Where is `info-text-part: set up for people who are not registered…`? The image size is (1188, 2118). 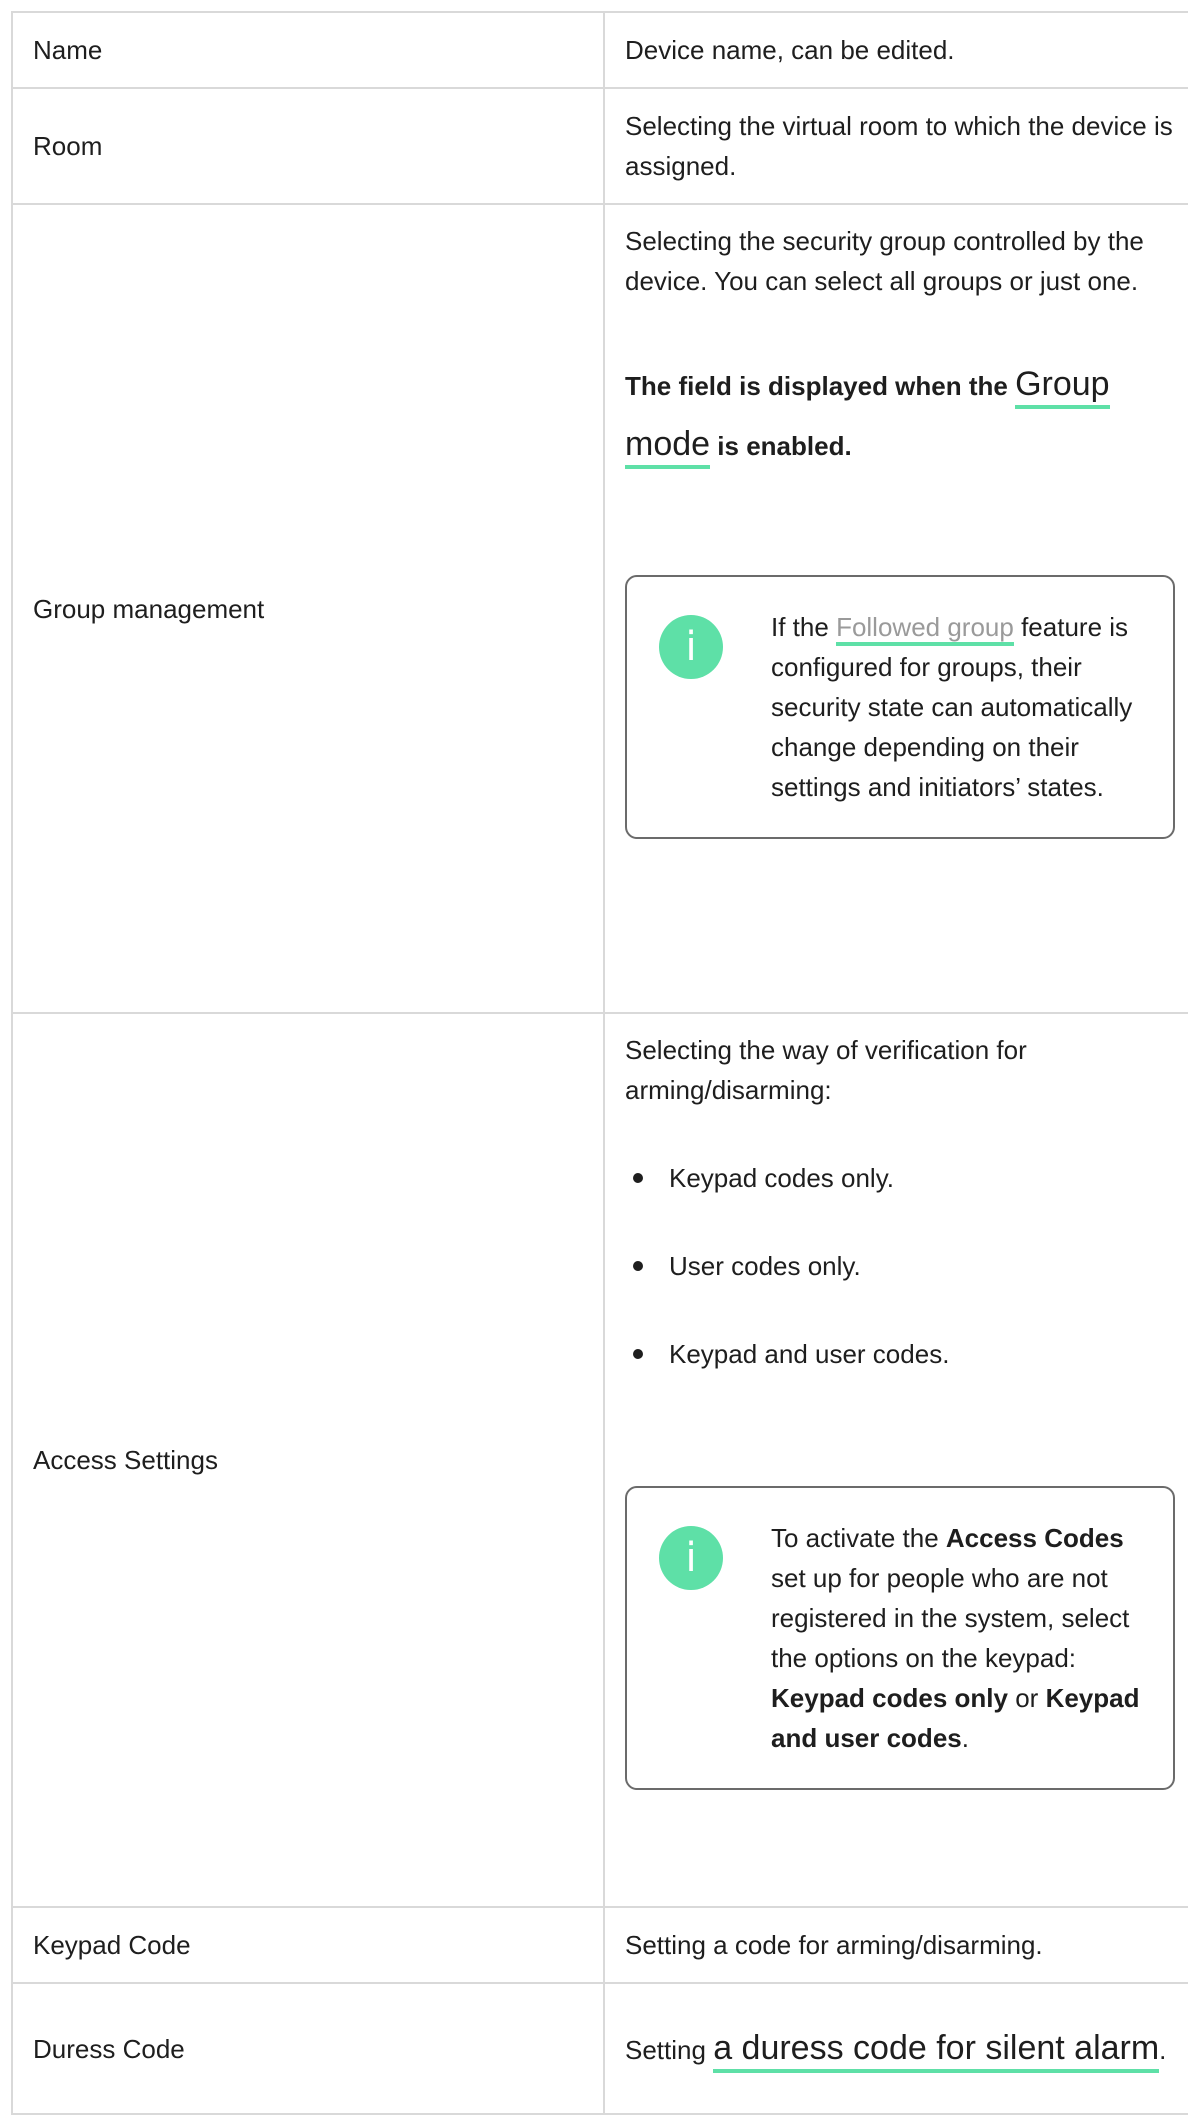
info-text-part: set up for people who are not registered… is located at coordinates (950, 1618).